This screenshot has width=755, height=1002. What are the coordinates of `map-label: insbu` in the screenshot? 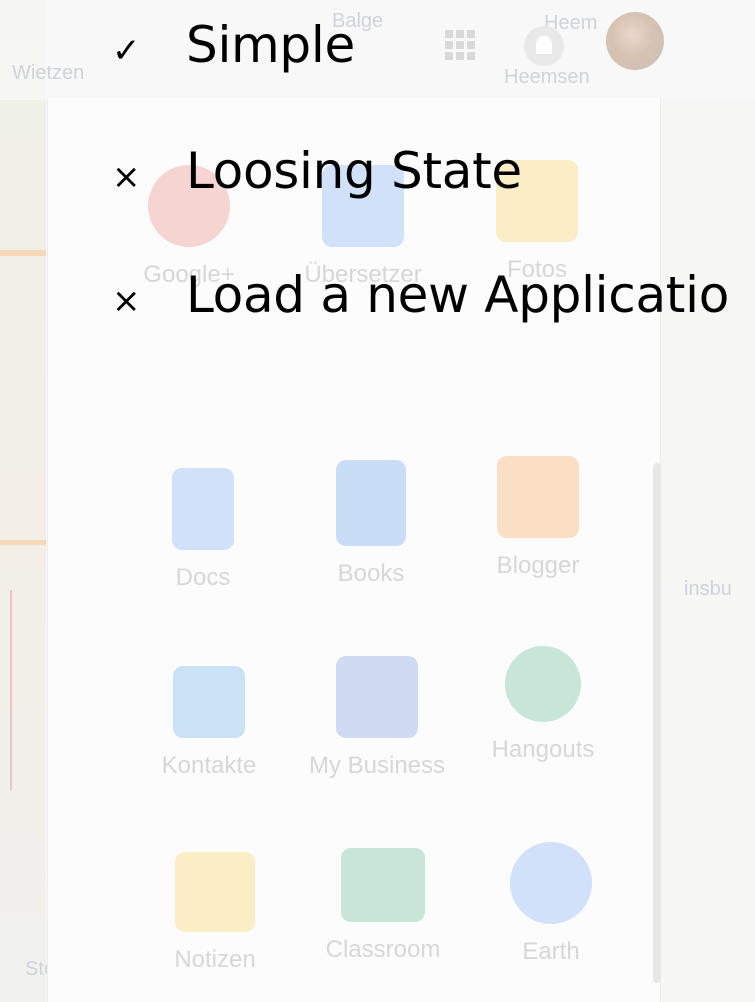 It's located at (708, 589).